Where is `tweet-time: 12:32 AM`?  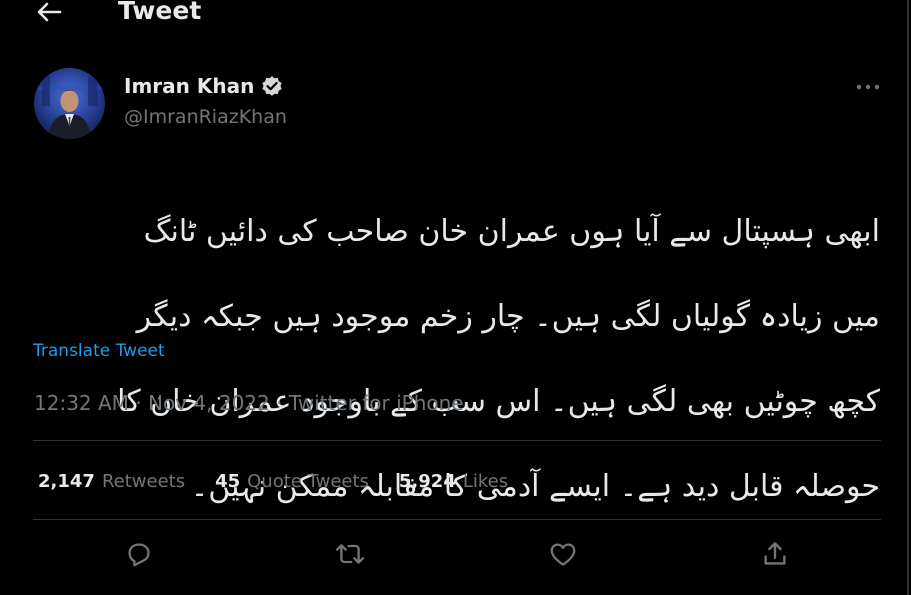 tweet-time: 12:32 AM is located at coordinates (81, 403).